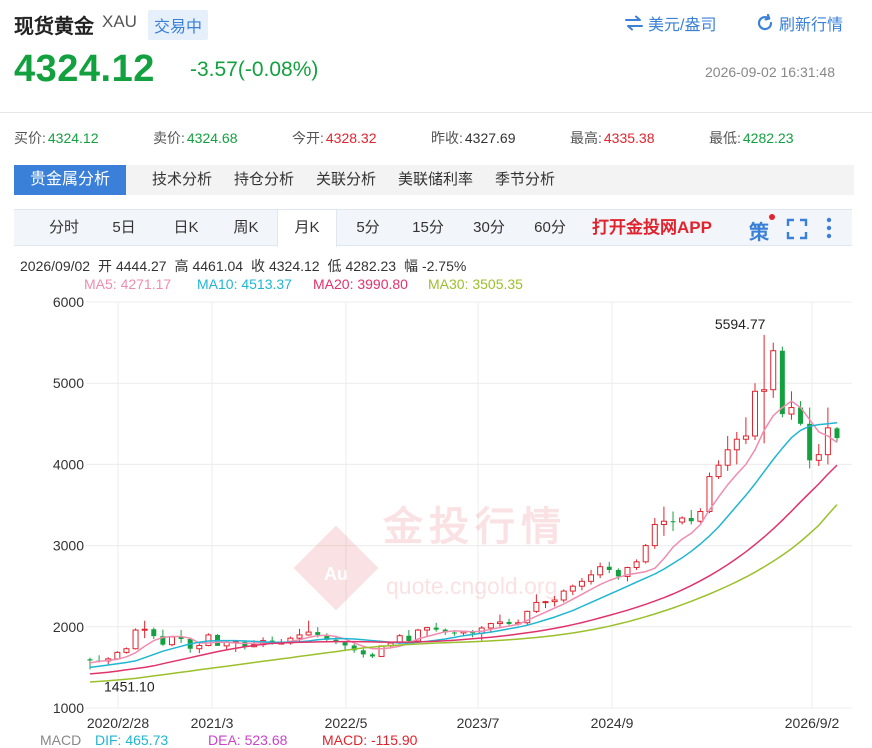  I want to click on unit-toggle-button: 美元/盎司, so click(670, 23).